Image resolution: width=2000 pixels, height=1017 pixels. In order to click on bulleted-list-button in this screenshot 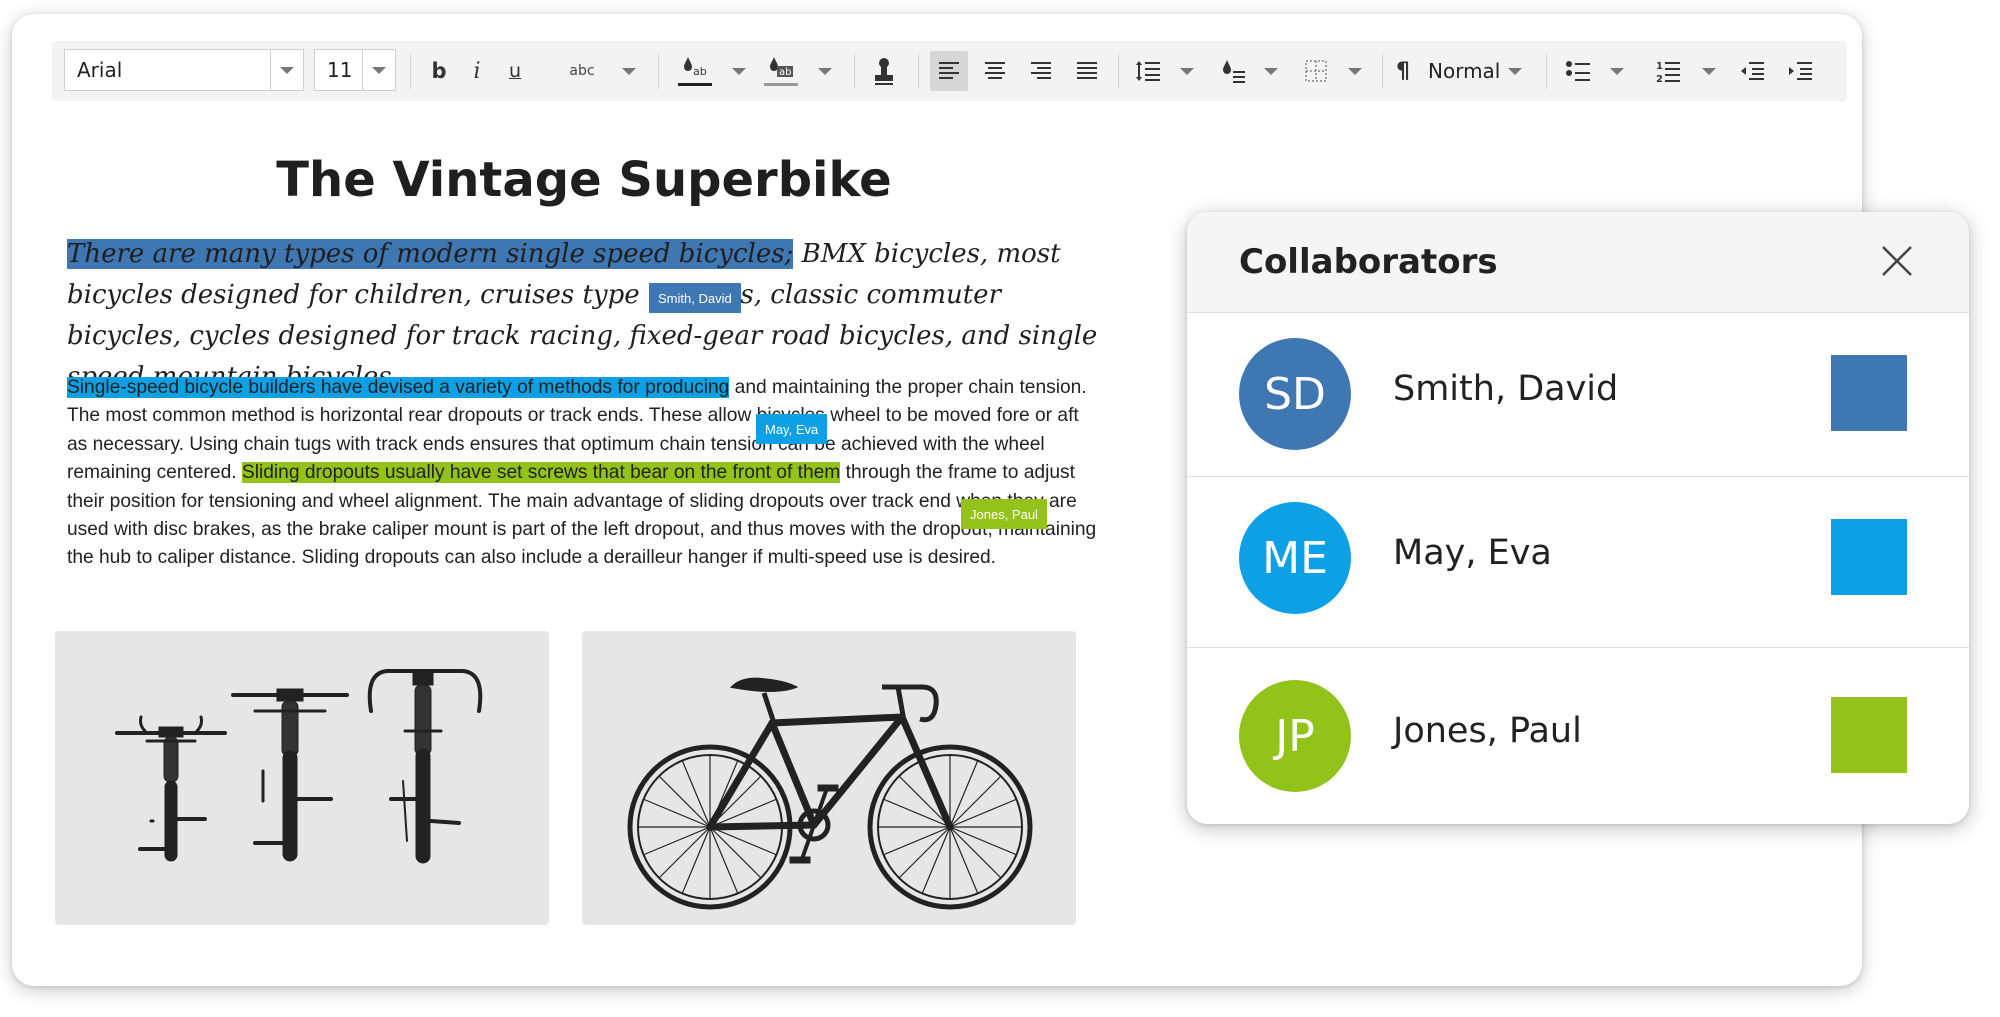, I will do `click(1578, 71)`.